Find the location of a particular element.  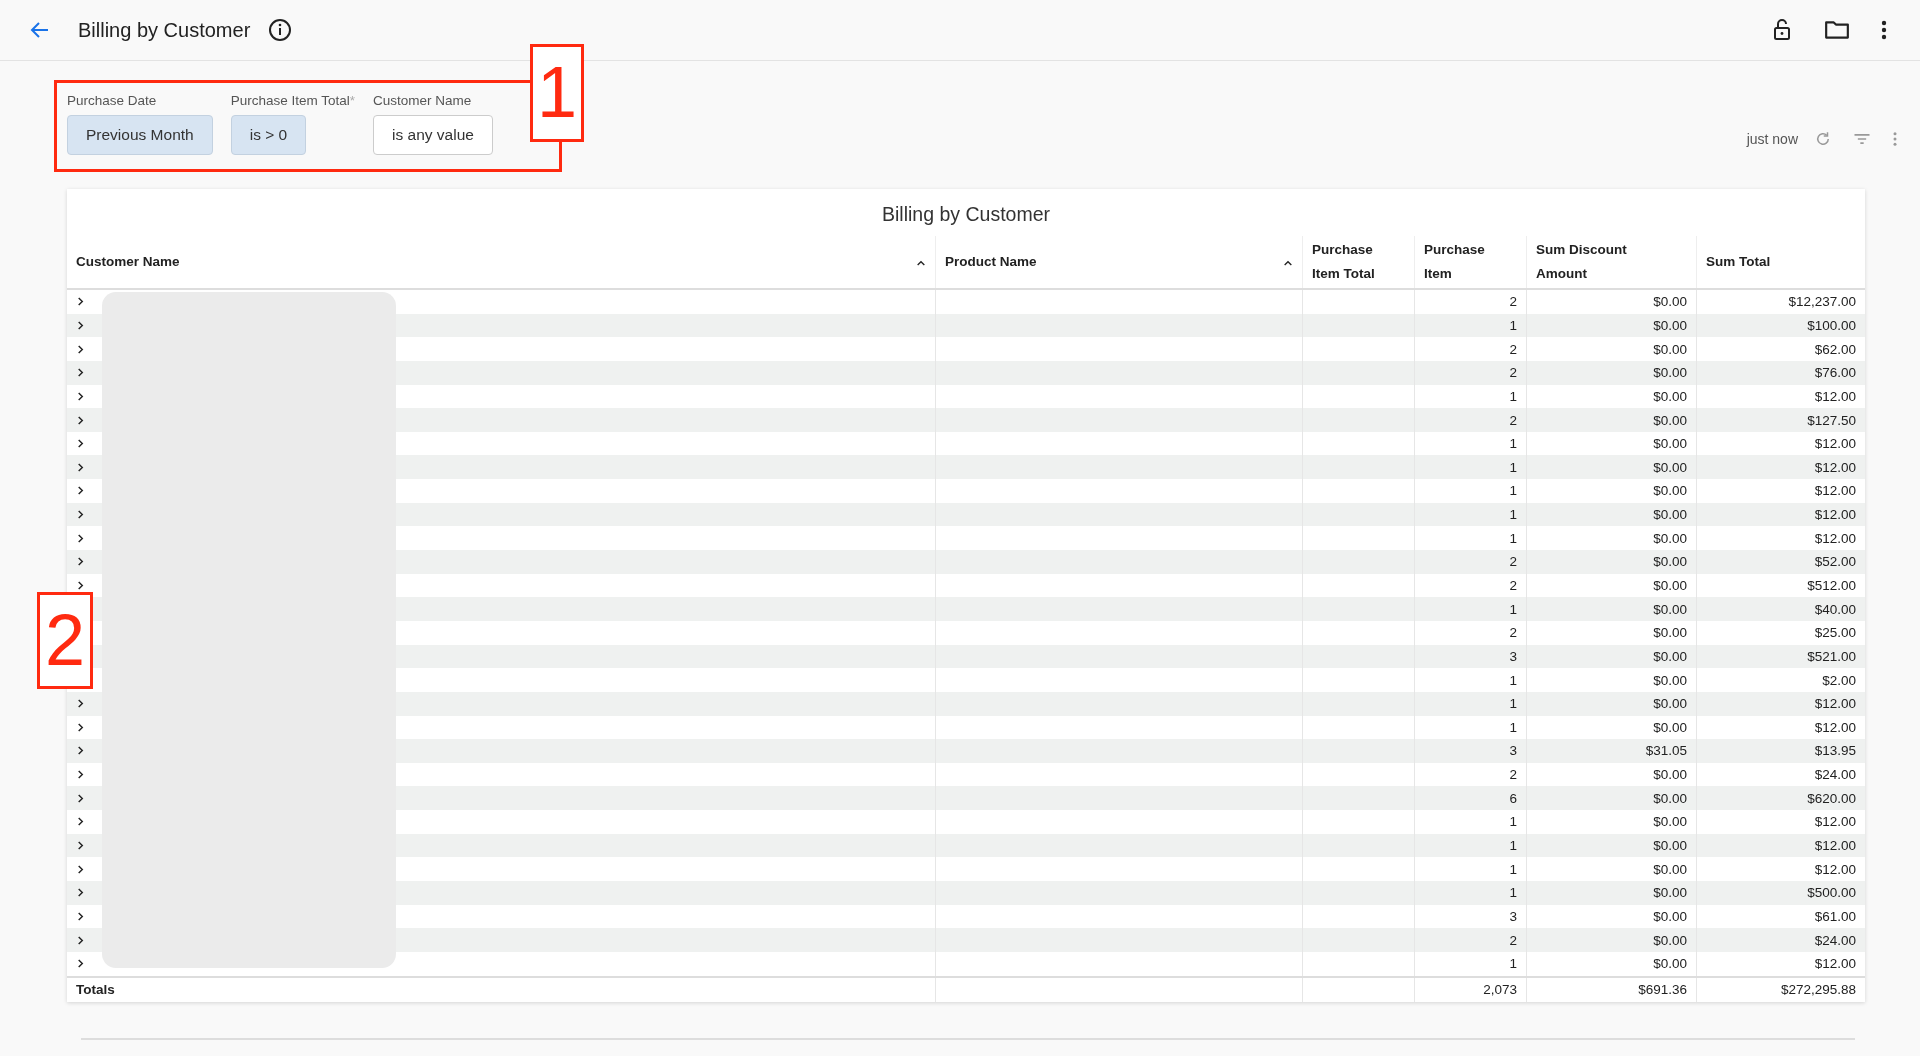

column-header: Product Name is located at coordinates (1118, 262).